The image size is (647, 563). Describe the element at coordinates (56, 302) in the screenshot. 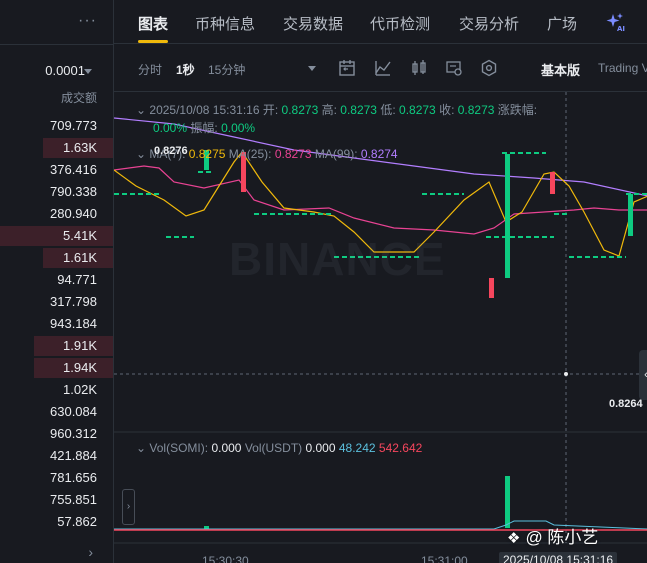

I see `orderbook-row: 317.798` at that location.